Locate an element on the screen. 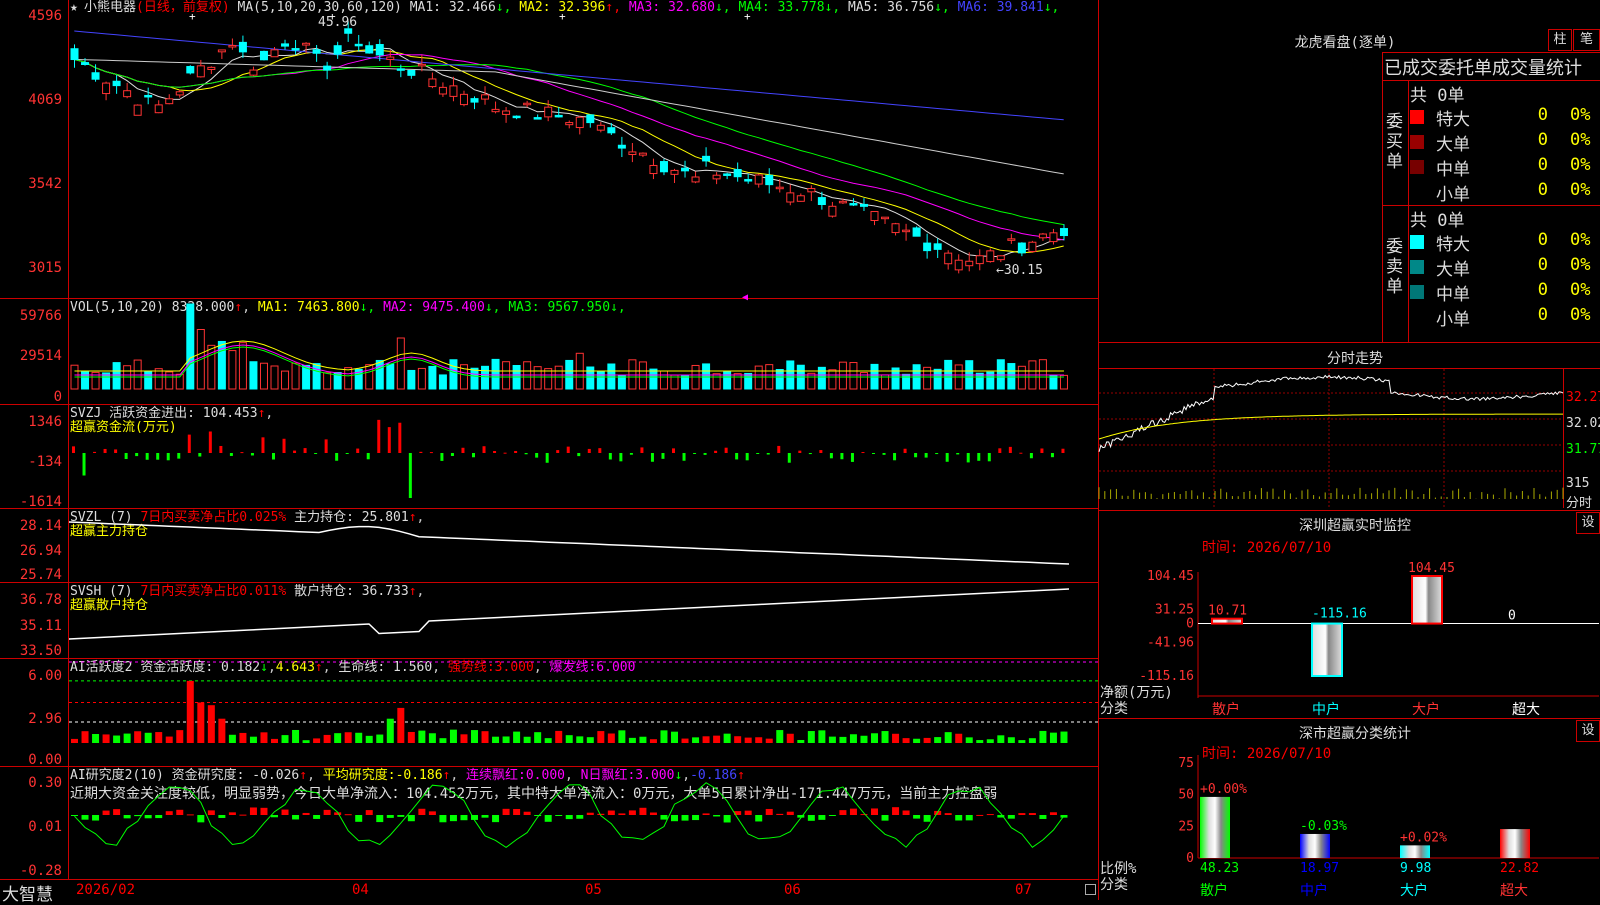 The height and width of the screenshot is (905, 1600). svsh-line is located at coordinates (583, 620).